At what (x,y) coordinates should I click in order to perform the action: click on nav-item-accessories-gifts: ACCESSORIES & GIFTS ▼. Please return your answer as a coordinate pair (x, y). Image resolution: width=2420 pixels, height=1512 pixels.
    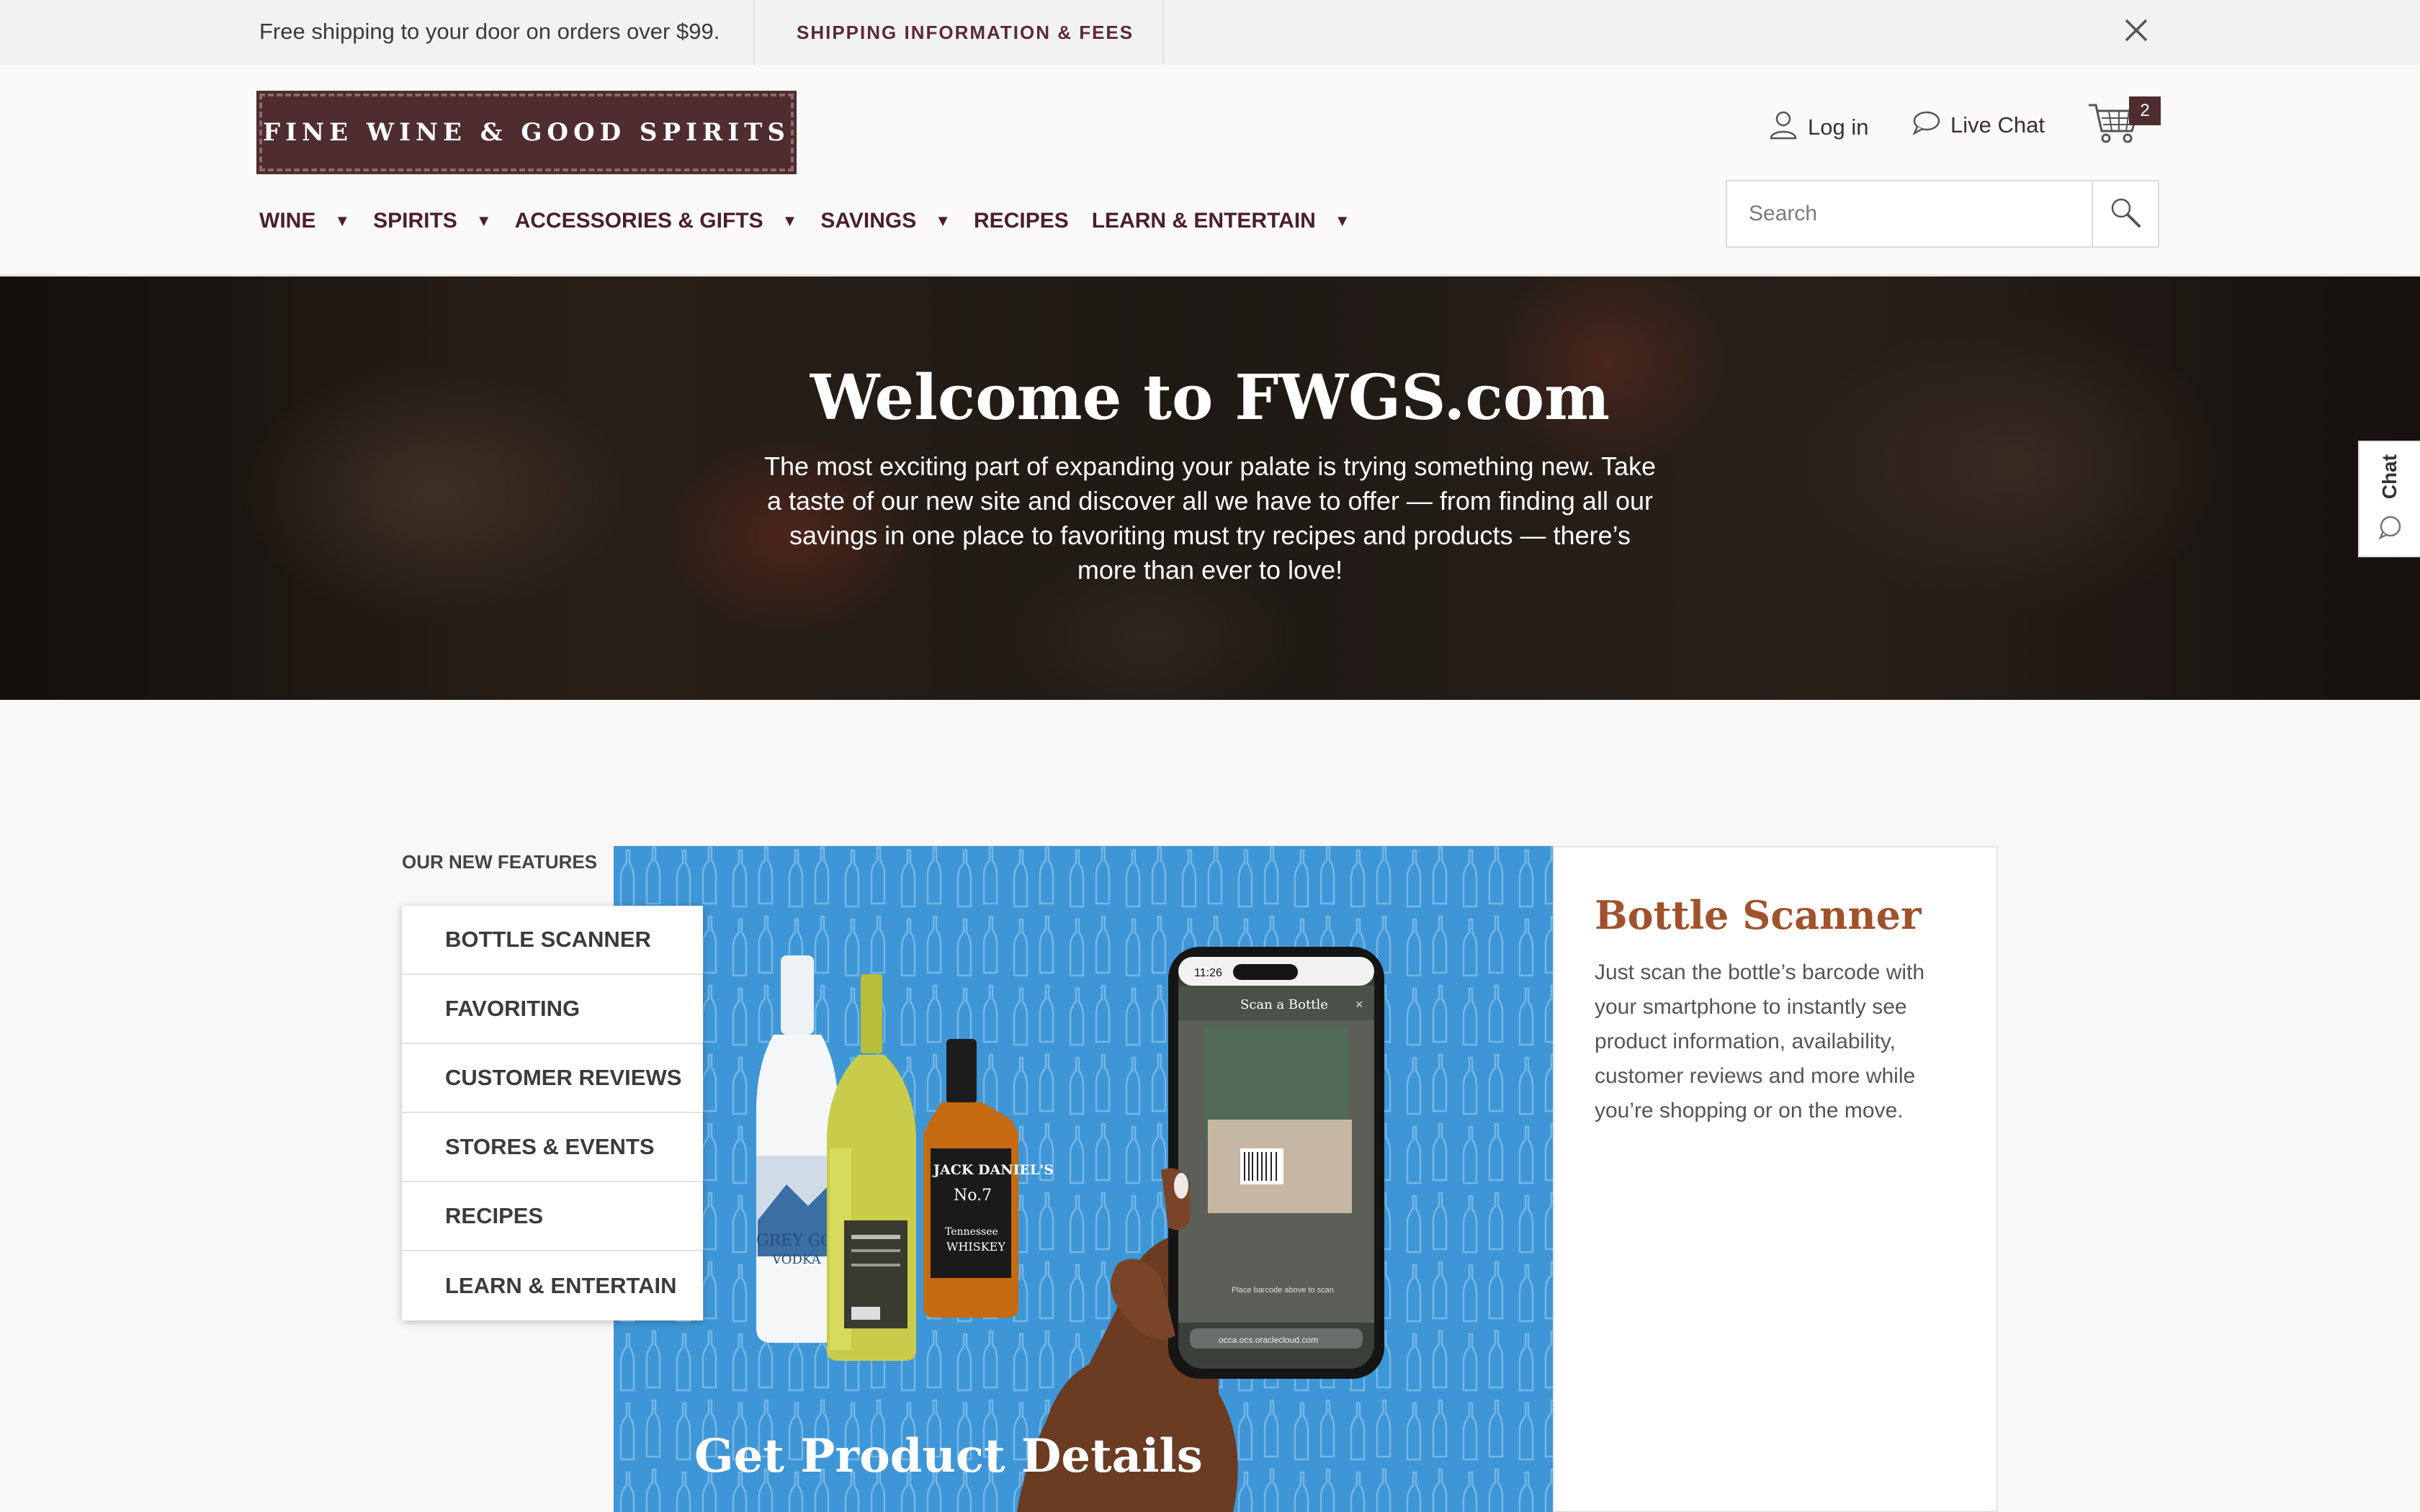
    Looking at the image, I should click on (656, 221).